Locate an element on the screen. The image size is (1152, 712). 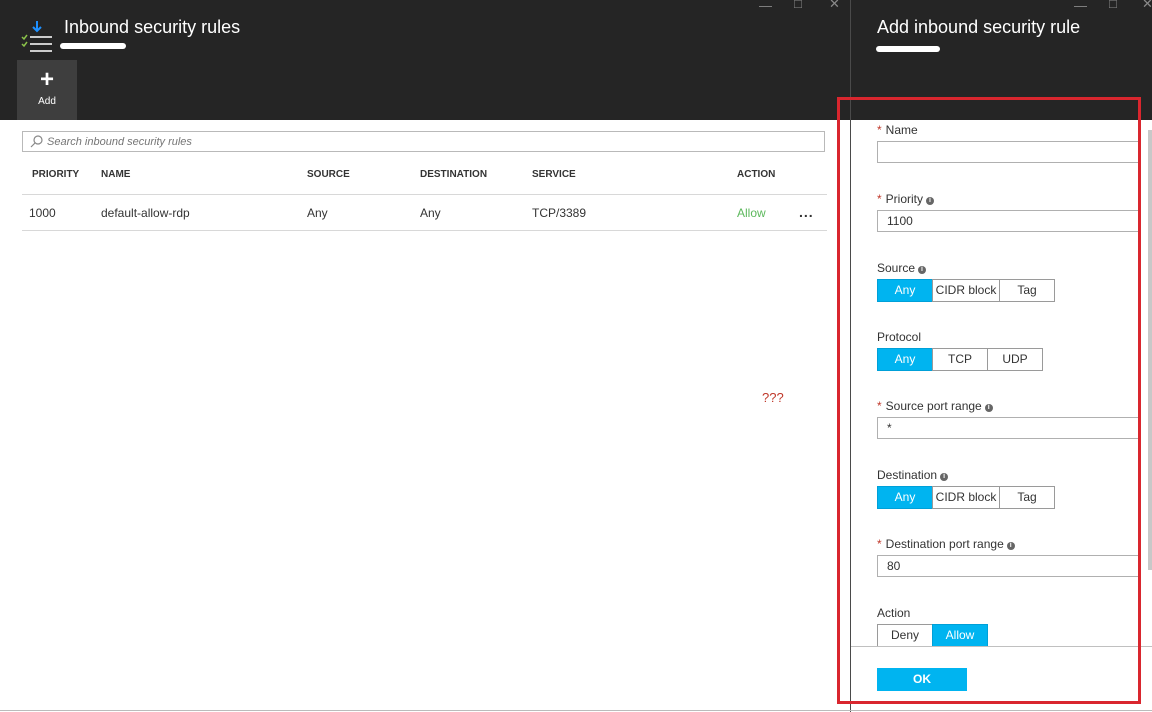
destination-port-range-label: * Destination port range i is located at coordinates (946, 544).